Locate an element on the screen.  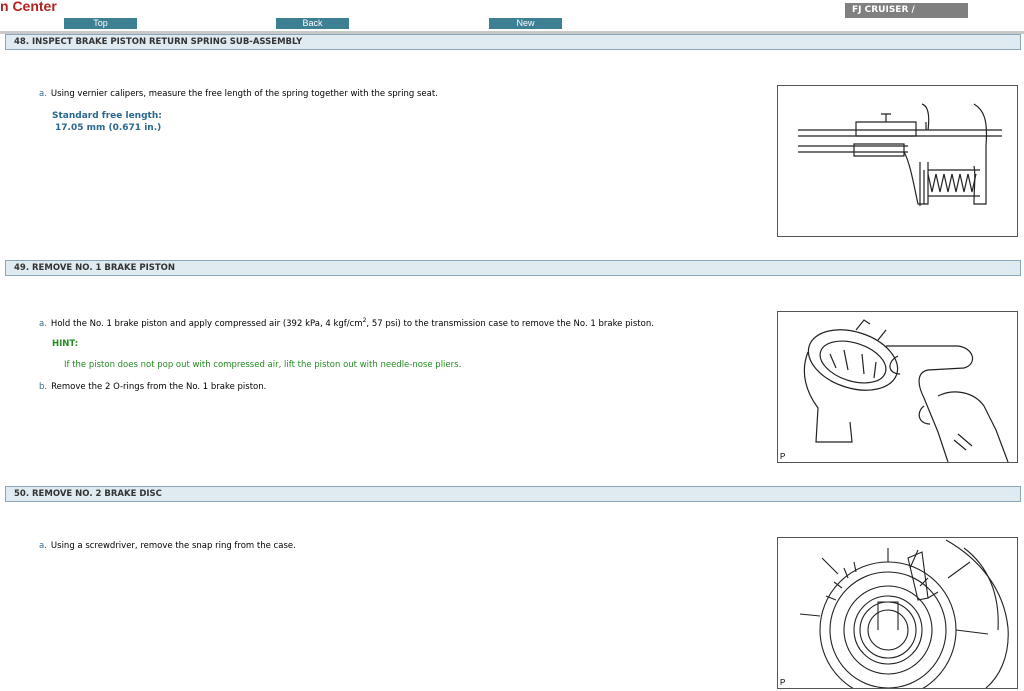
step-letter: b. is located at coordinates (43, 387).